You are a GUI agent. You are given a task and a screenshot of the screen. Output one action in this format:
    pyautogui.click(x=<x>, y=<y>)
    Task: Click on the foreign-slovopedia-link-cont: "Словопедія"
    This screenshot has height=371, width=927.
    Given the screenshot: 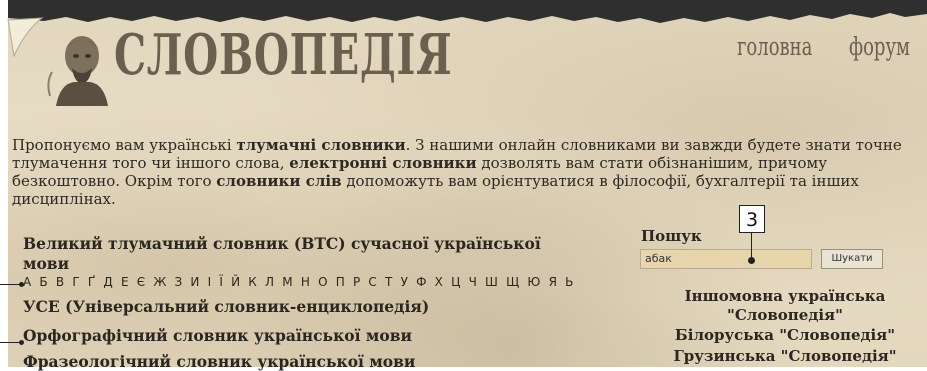 What is the action you would take?
    pyautogui.click(x=785, y=315)
    